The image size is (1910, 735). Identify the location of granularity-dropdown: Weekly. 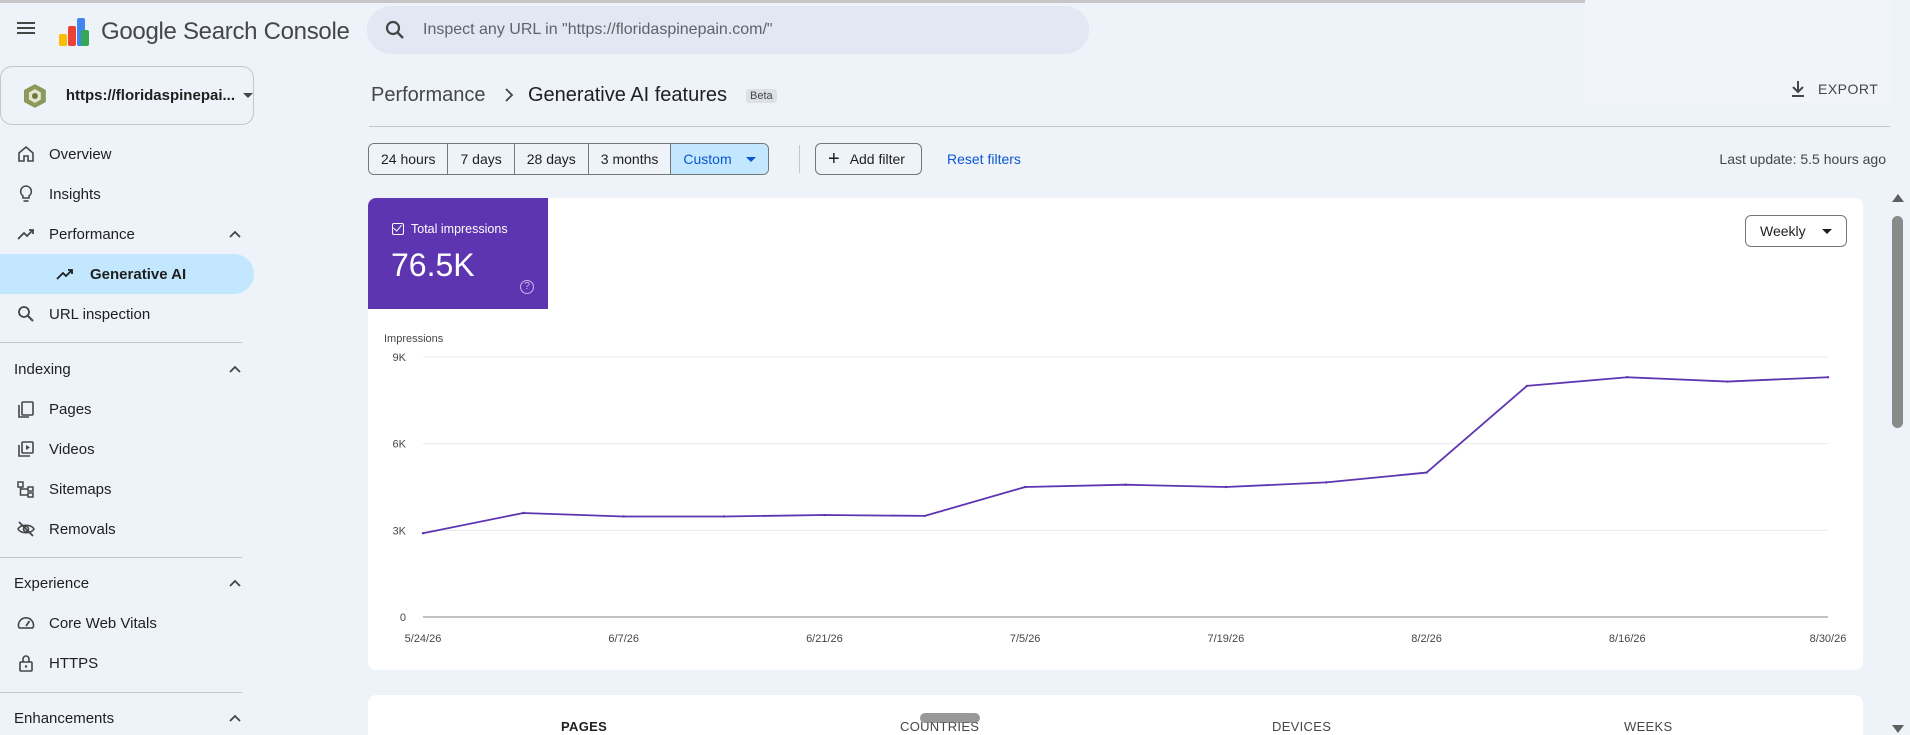
(1796, 231).